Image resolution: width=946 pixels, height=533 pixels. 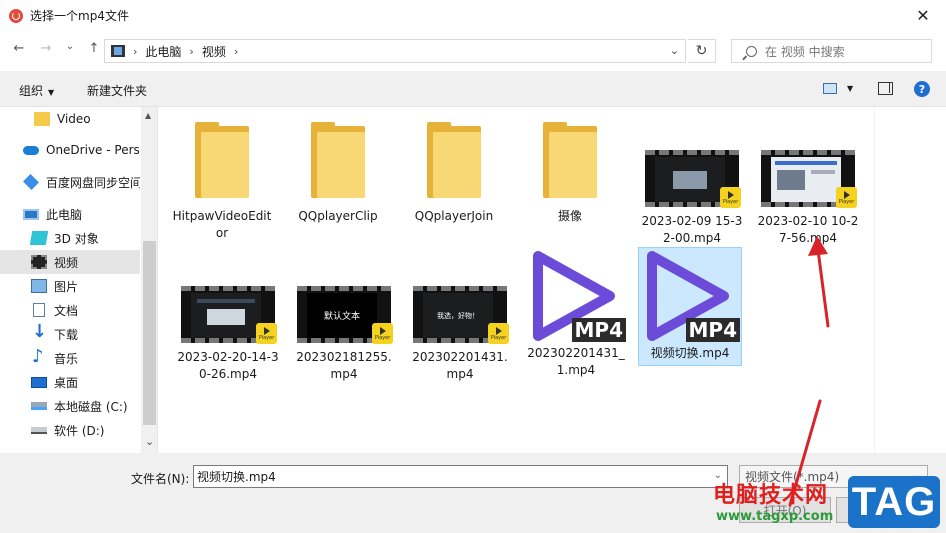 What do you see at coordinates (894, 502) in the screenshot?
I see `watermark-logo: TAG` at bounding box center [894, 502].